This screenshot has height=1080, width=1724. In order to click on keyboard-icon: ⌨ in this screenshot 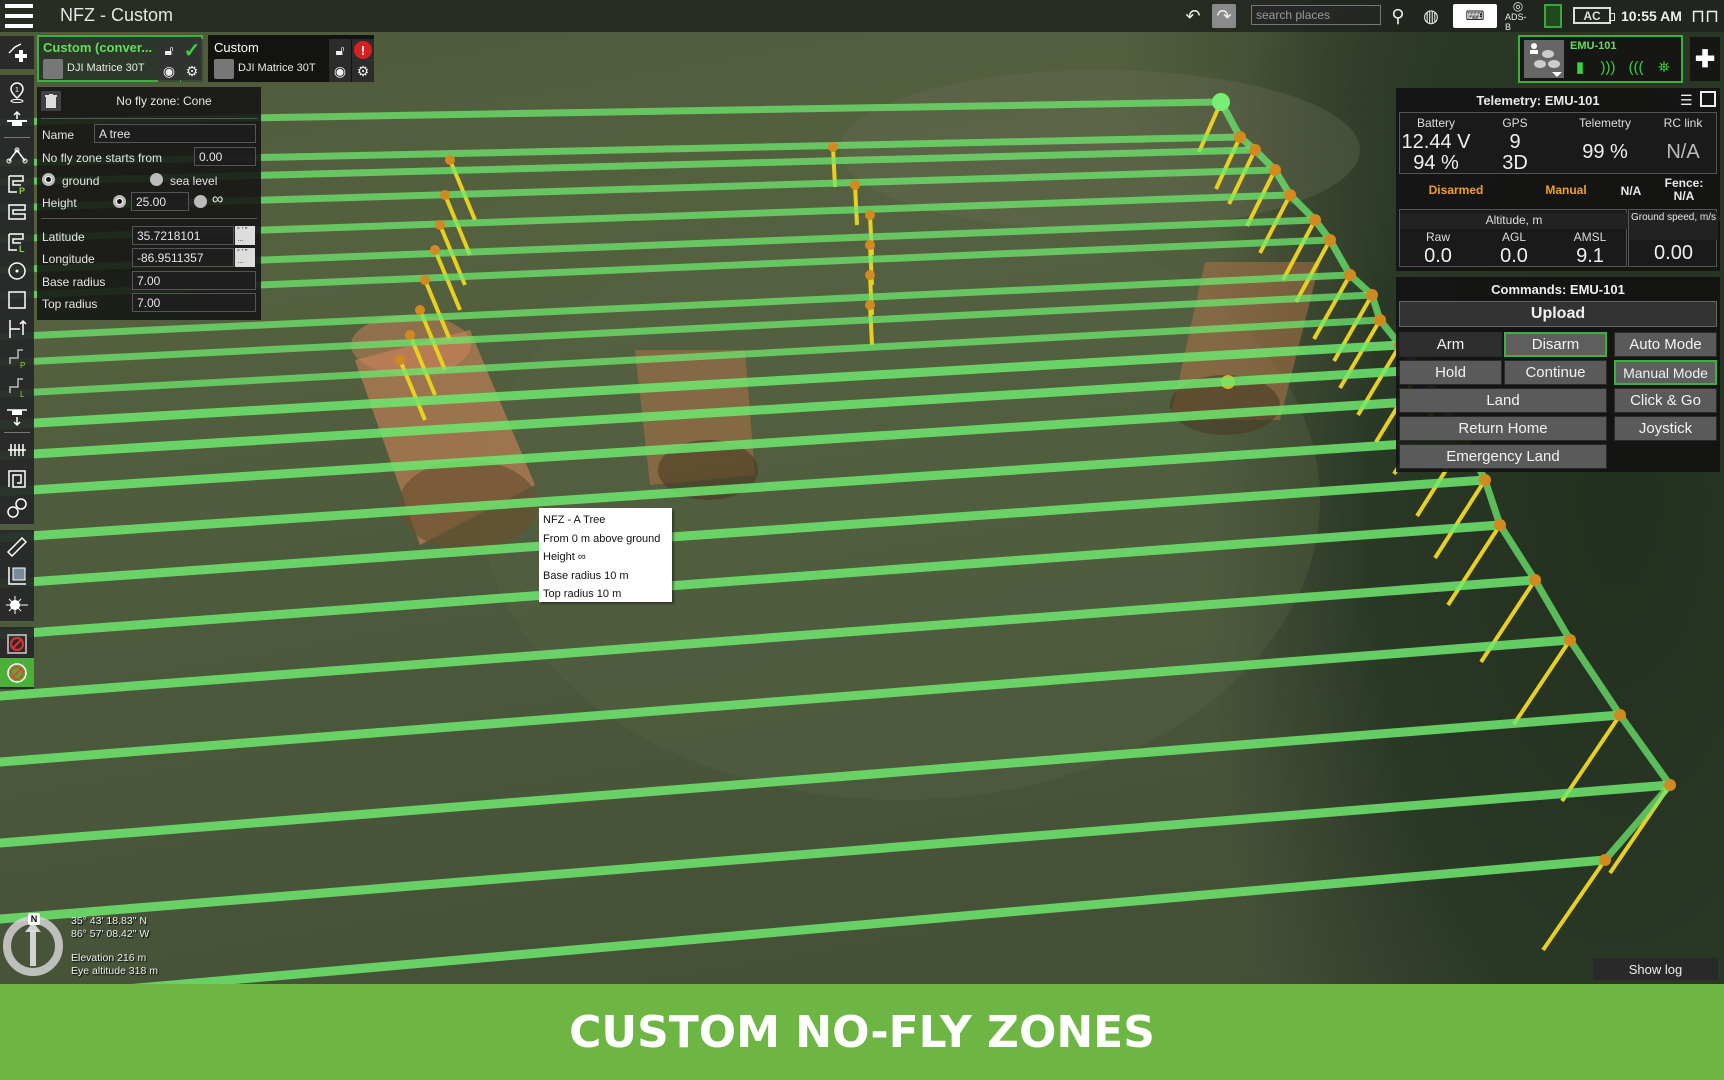, I will do `click(1475, 16)`.